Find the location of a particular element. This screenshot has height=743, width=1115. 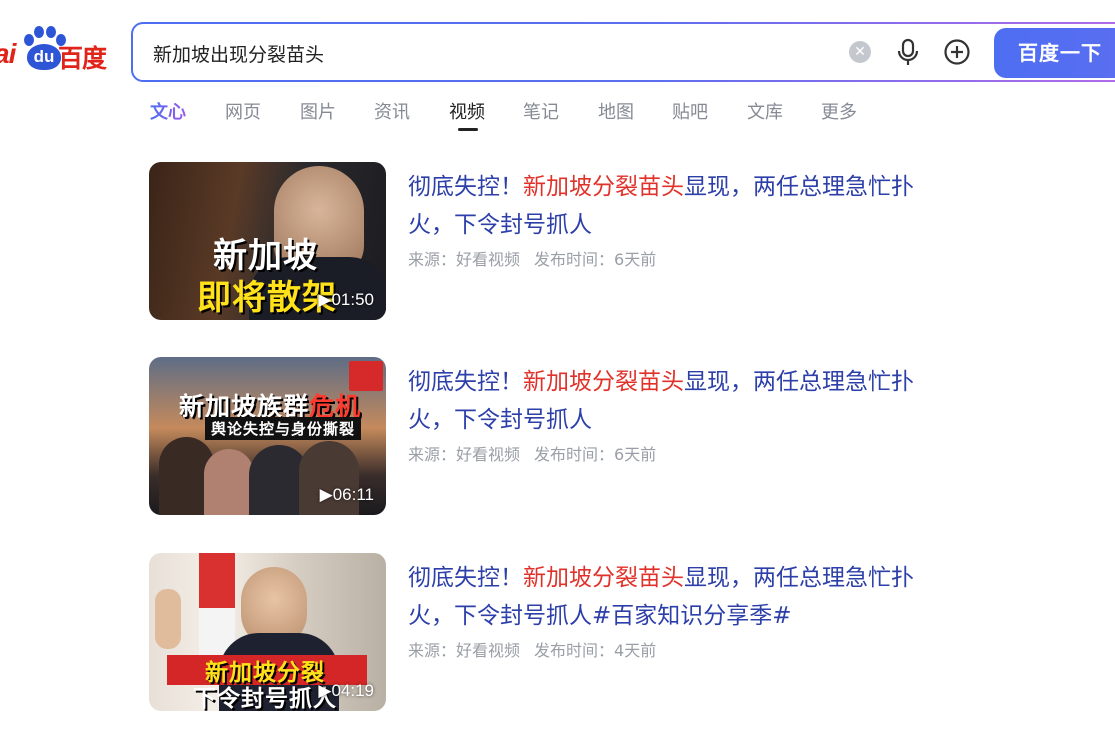

thumbnail-caption: 即将散架 is located at coordinates (267, 298).